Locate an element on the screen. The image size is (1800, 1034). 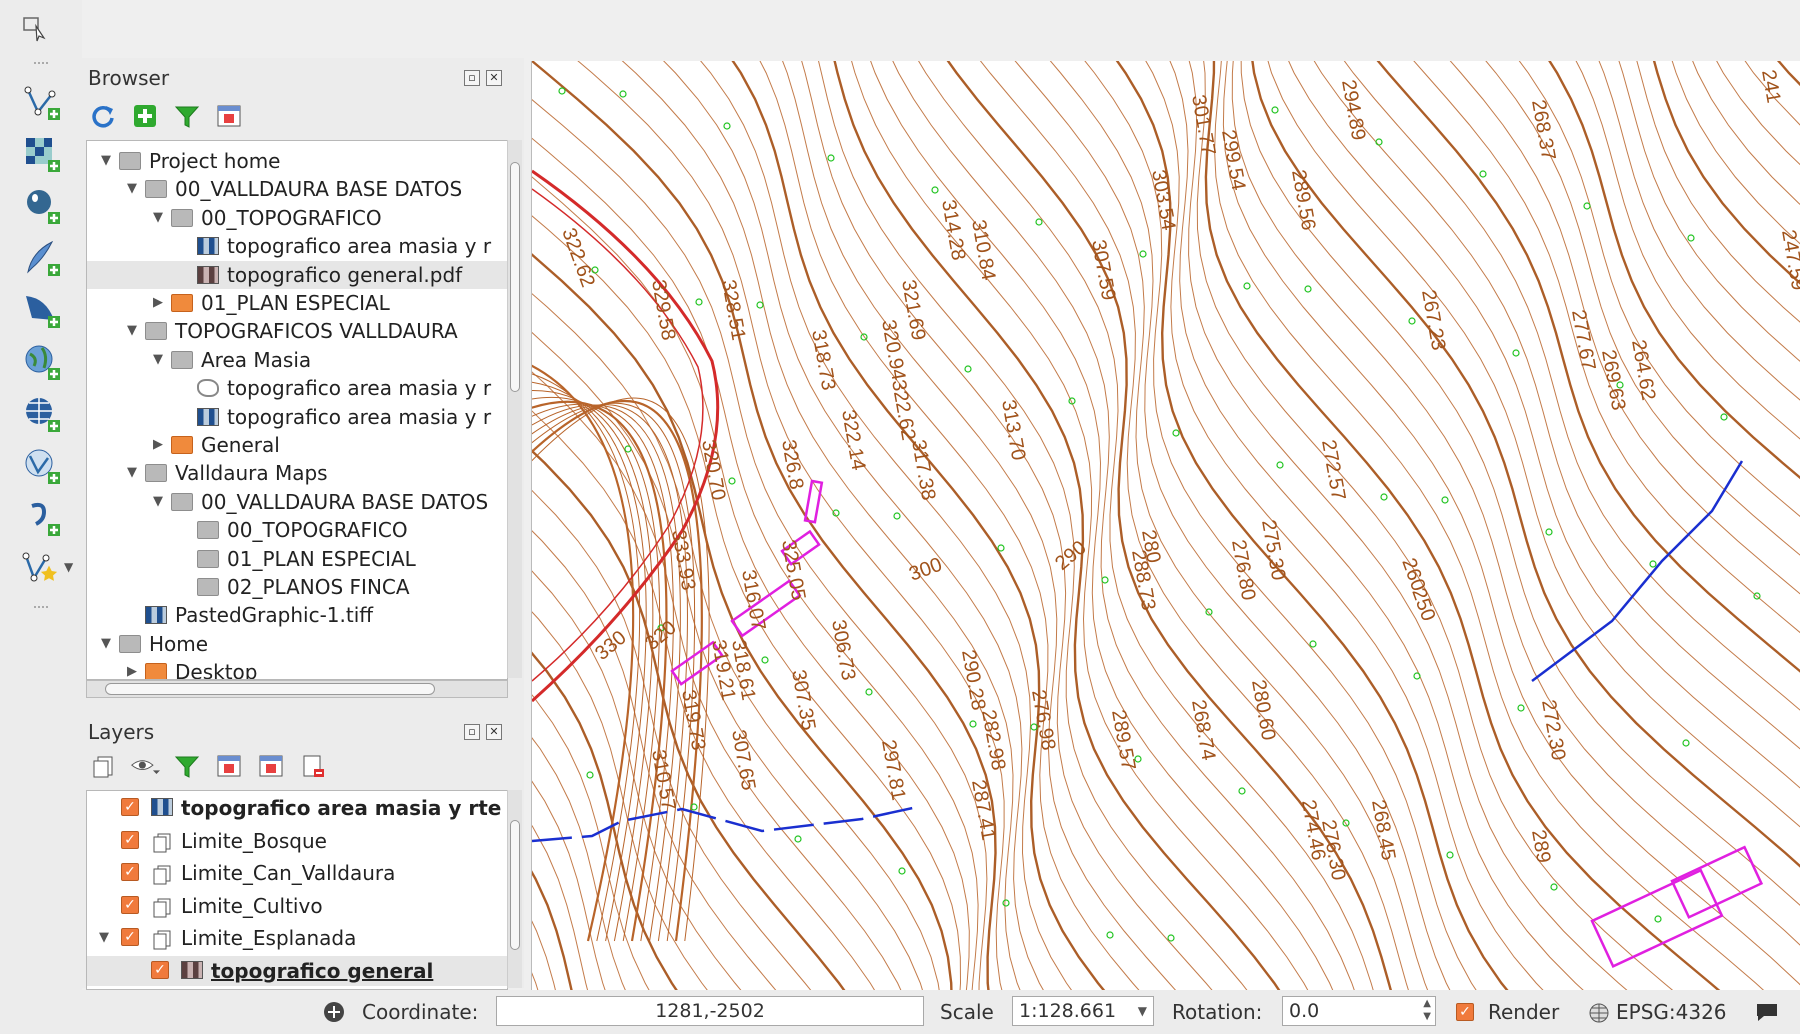
crs-globe-icon is located at coordinates (1599, 1013).